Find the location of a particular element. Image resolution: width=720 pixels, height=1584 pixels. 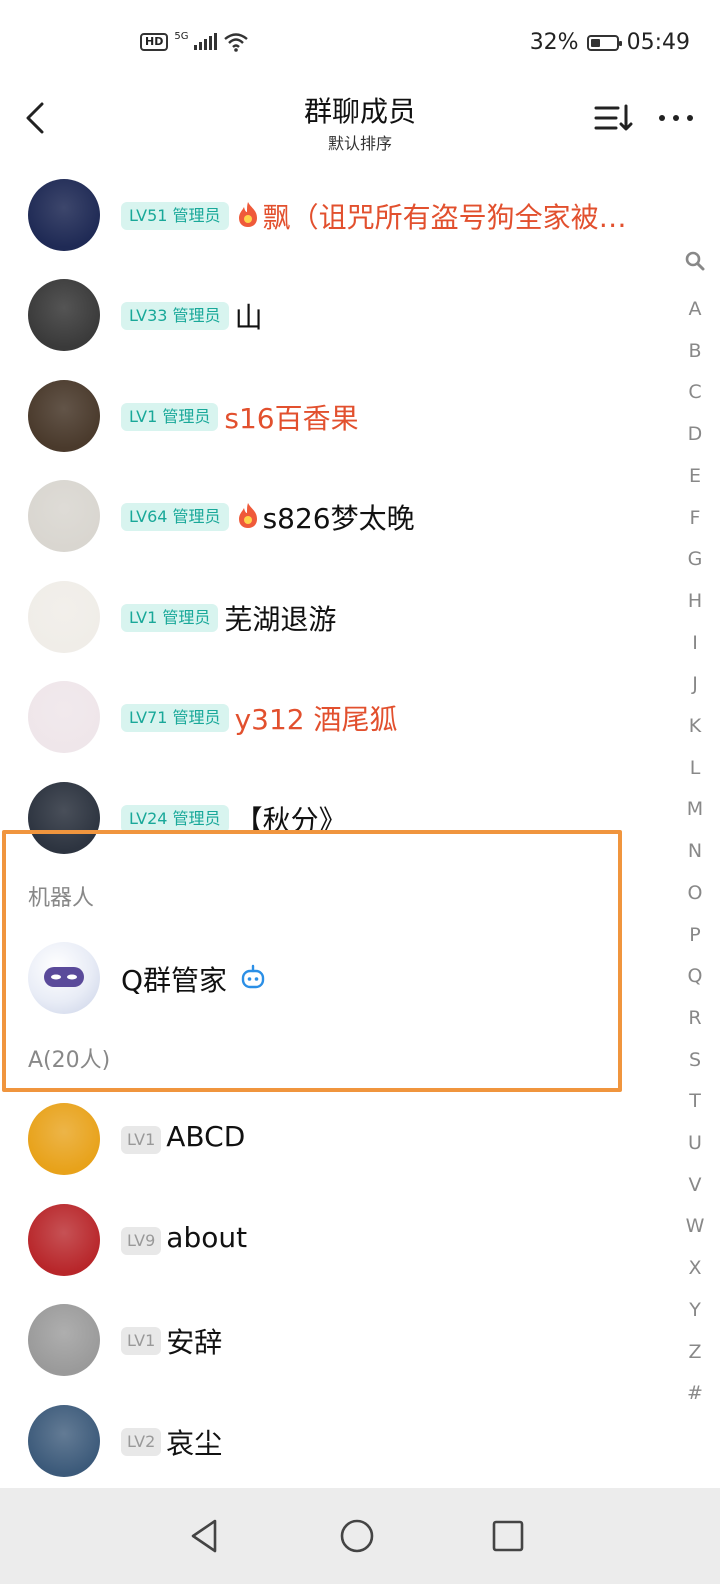

member-row: LV1 管理员 s16百香果 is located at coordinates (330, 413).